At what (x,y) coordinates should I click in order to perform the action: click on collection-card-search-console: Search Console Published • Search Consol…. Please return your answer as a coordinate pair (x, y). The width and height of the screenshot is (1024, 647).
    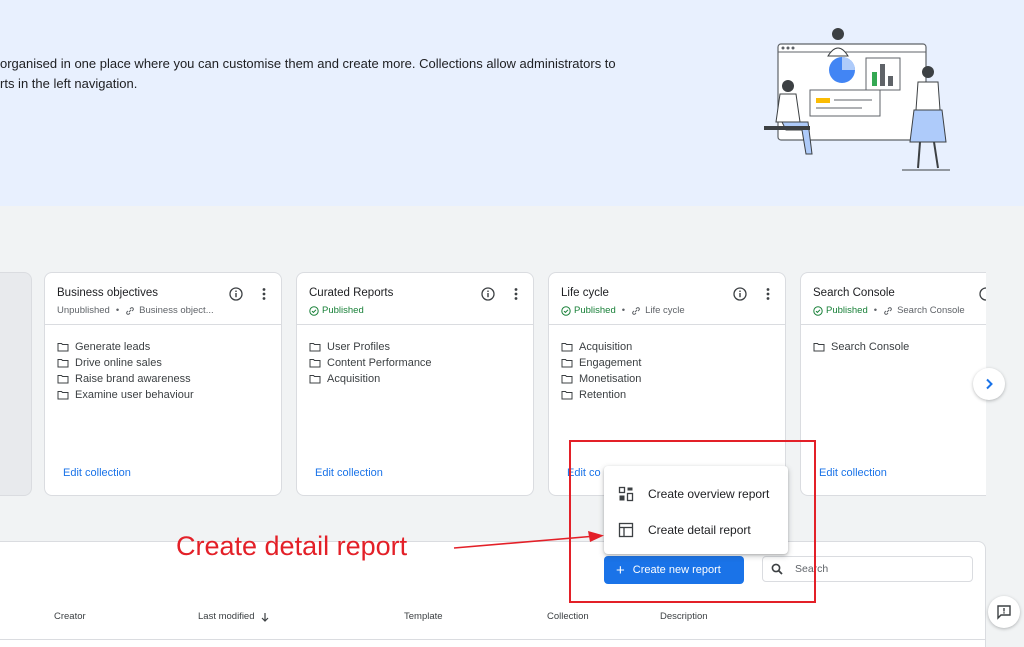
    Looking at the image, I should click on (893, 384).